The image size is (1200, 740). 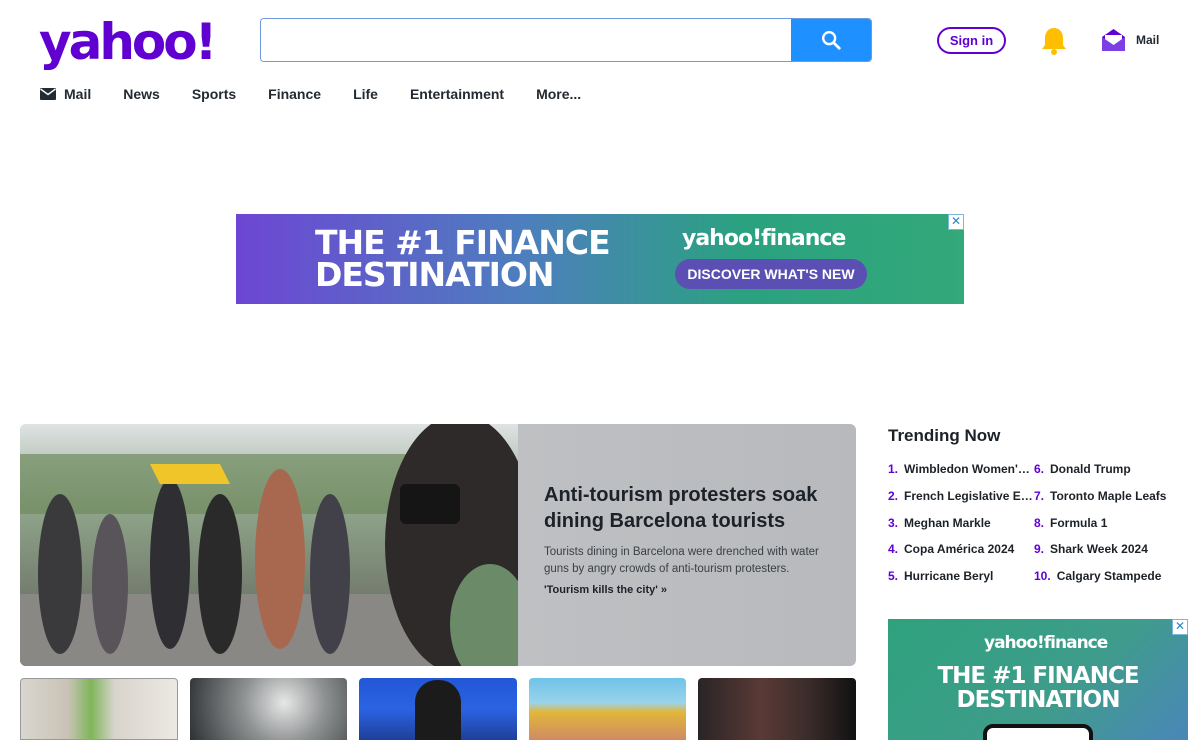 I want to click on trending-rank: 6., so click(x=1039, y=469).